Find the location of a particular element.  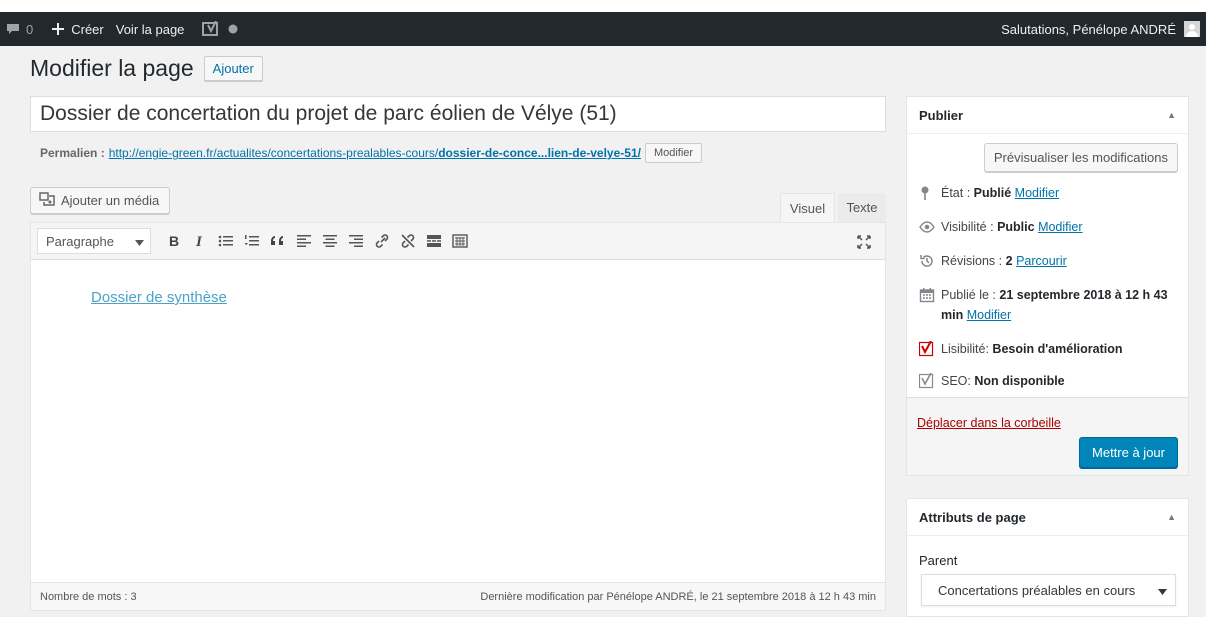

italic-icon: I is located at coordinates (200, 241).